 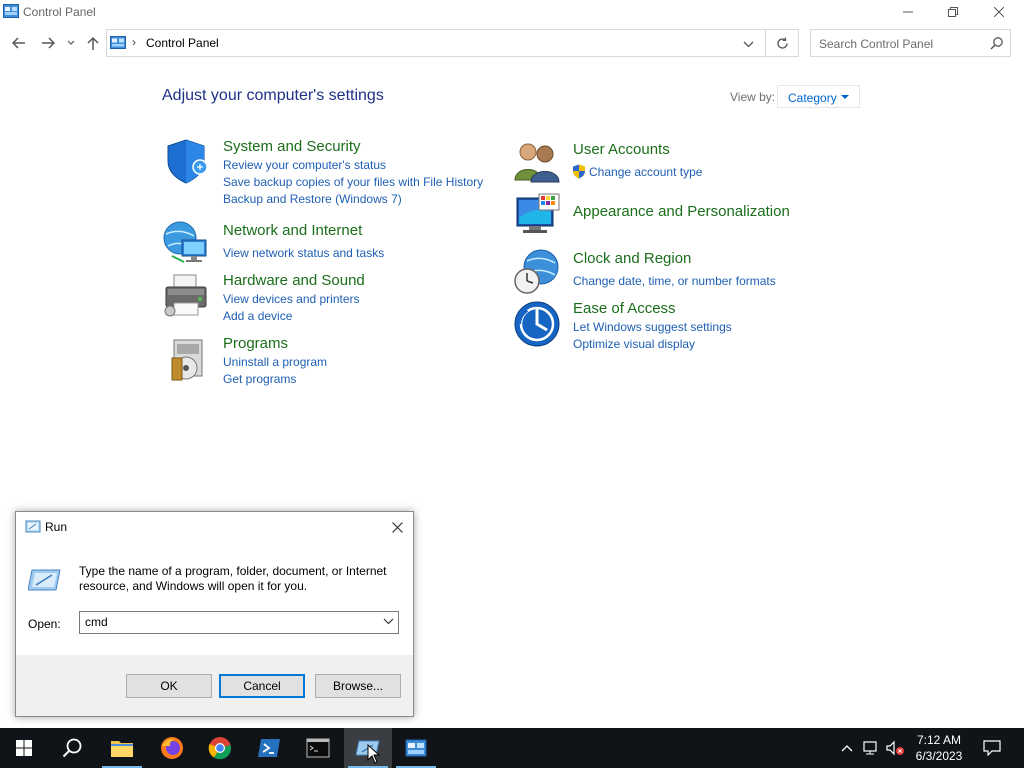 I want to click on clock-date: 6/3/2023, so click(x=939, y=756).